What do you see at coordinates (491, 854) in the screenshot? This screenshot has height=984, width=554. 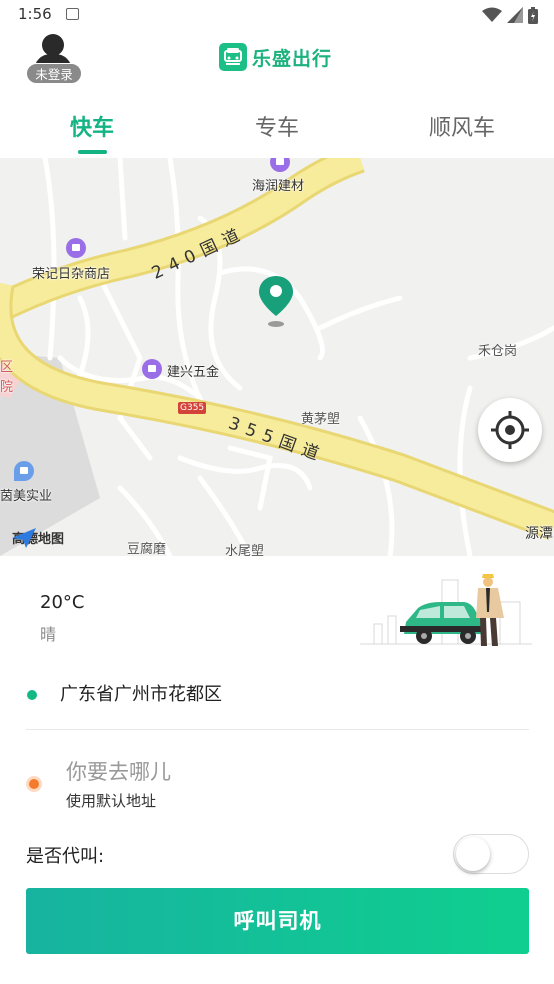 I see `proxy-call-toggle` at bounding box center [491, 854].